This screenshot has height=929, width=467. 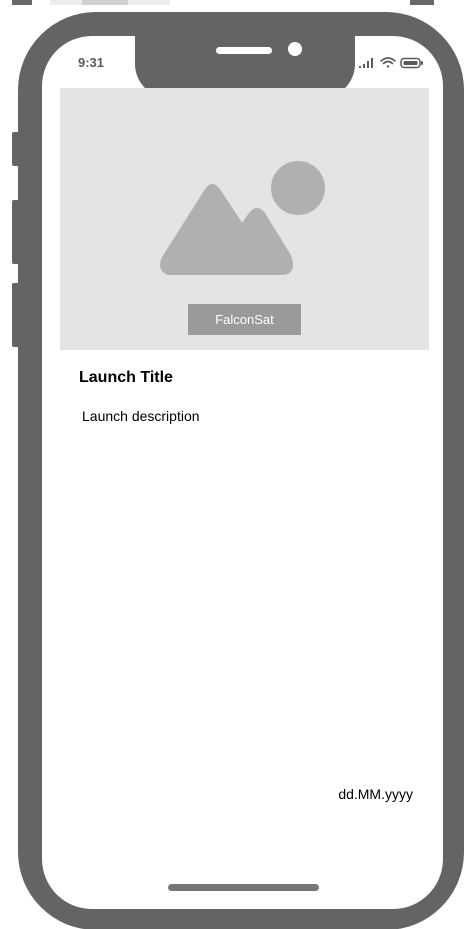 What do you see at coordinates (244, 319) in the screenshot?
I see `mission-name-badge: FalconSat` at bounding box center [244, 319].